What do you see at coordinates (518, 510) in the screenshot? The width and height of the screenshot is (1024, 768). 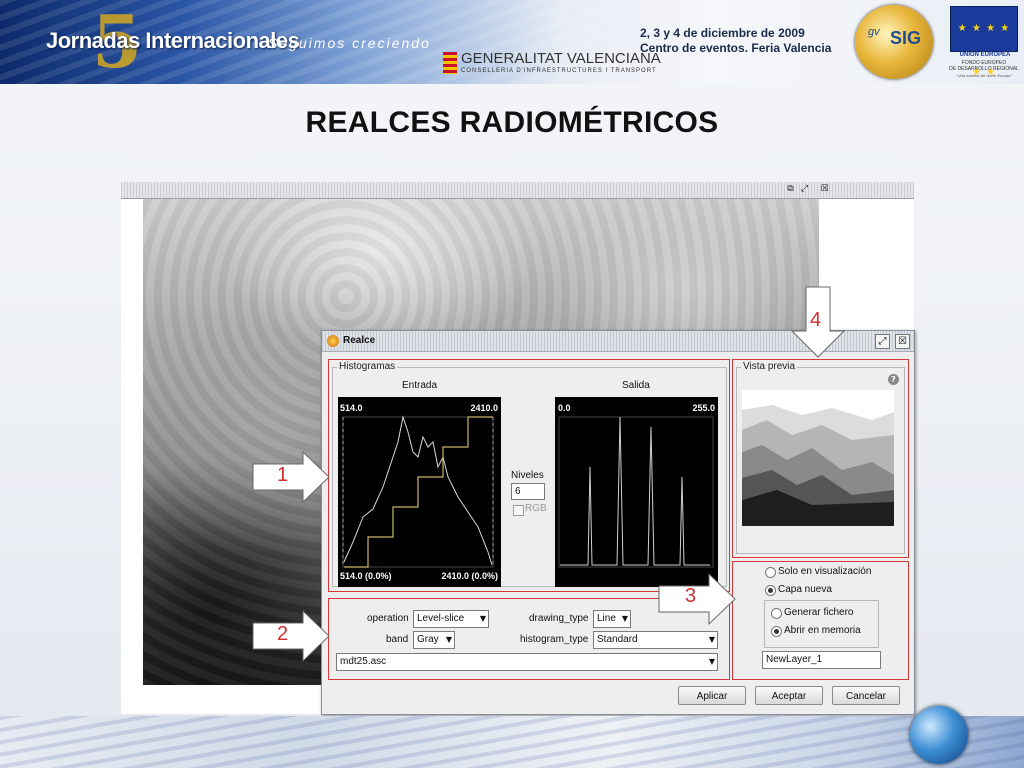 I see `rgb-checkbox` at bounding box center [518, 510].